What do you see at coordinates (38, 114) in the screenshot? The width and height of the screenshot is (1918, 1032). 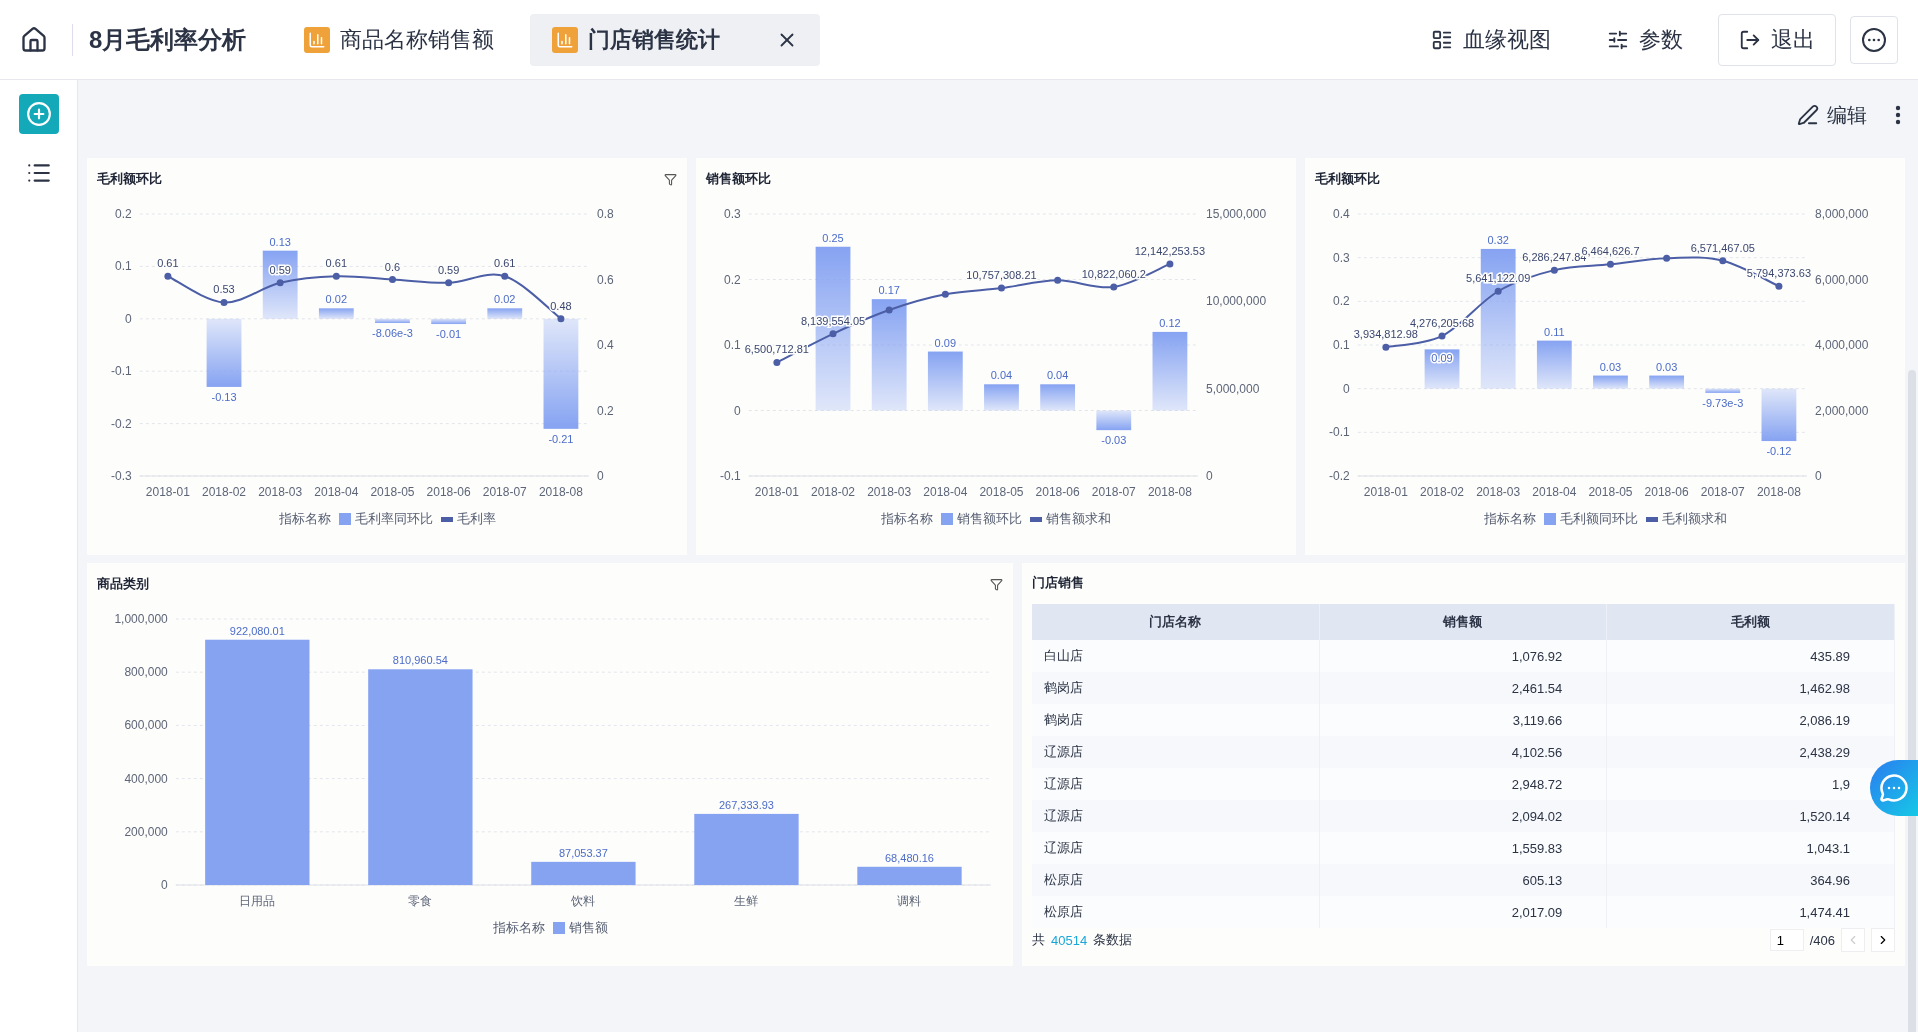 I see `add-button` at bounding box center [38, 114].